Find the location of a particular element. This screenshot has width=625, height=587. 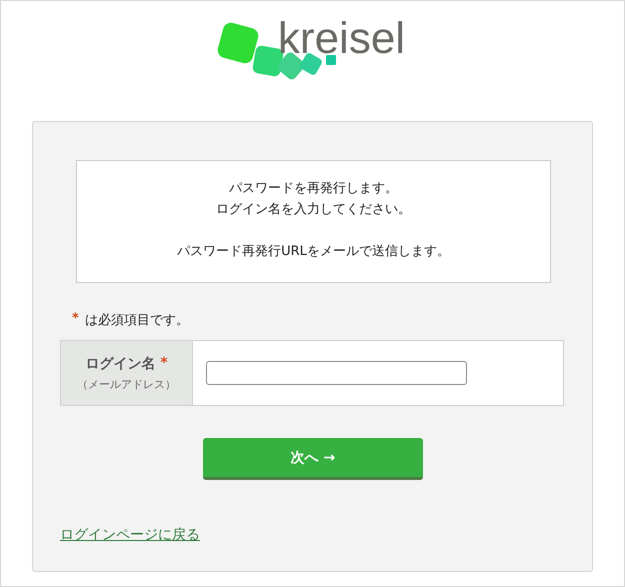

back-to-login-link: ログインページに戻る is located at coordinates (130, 535).